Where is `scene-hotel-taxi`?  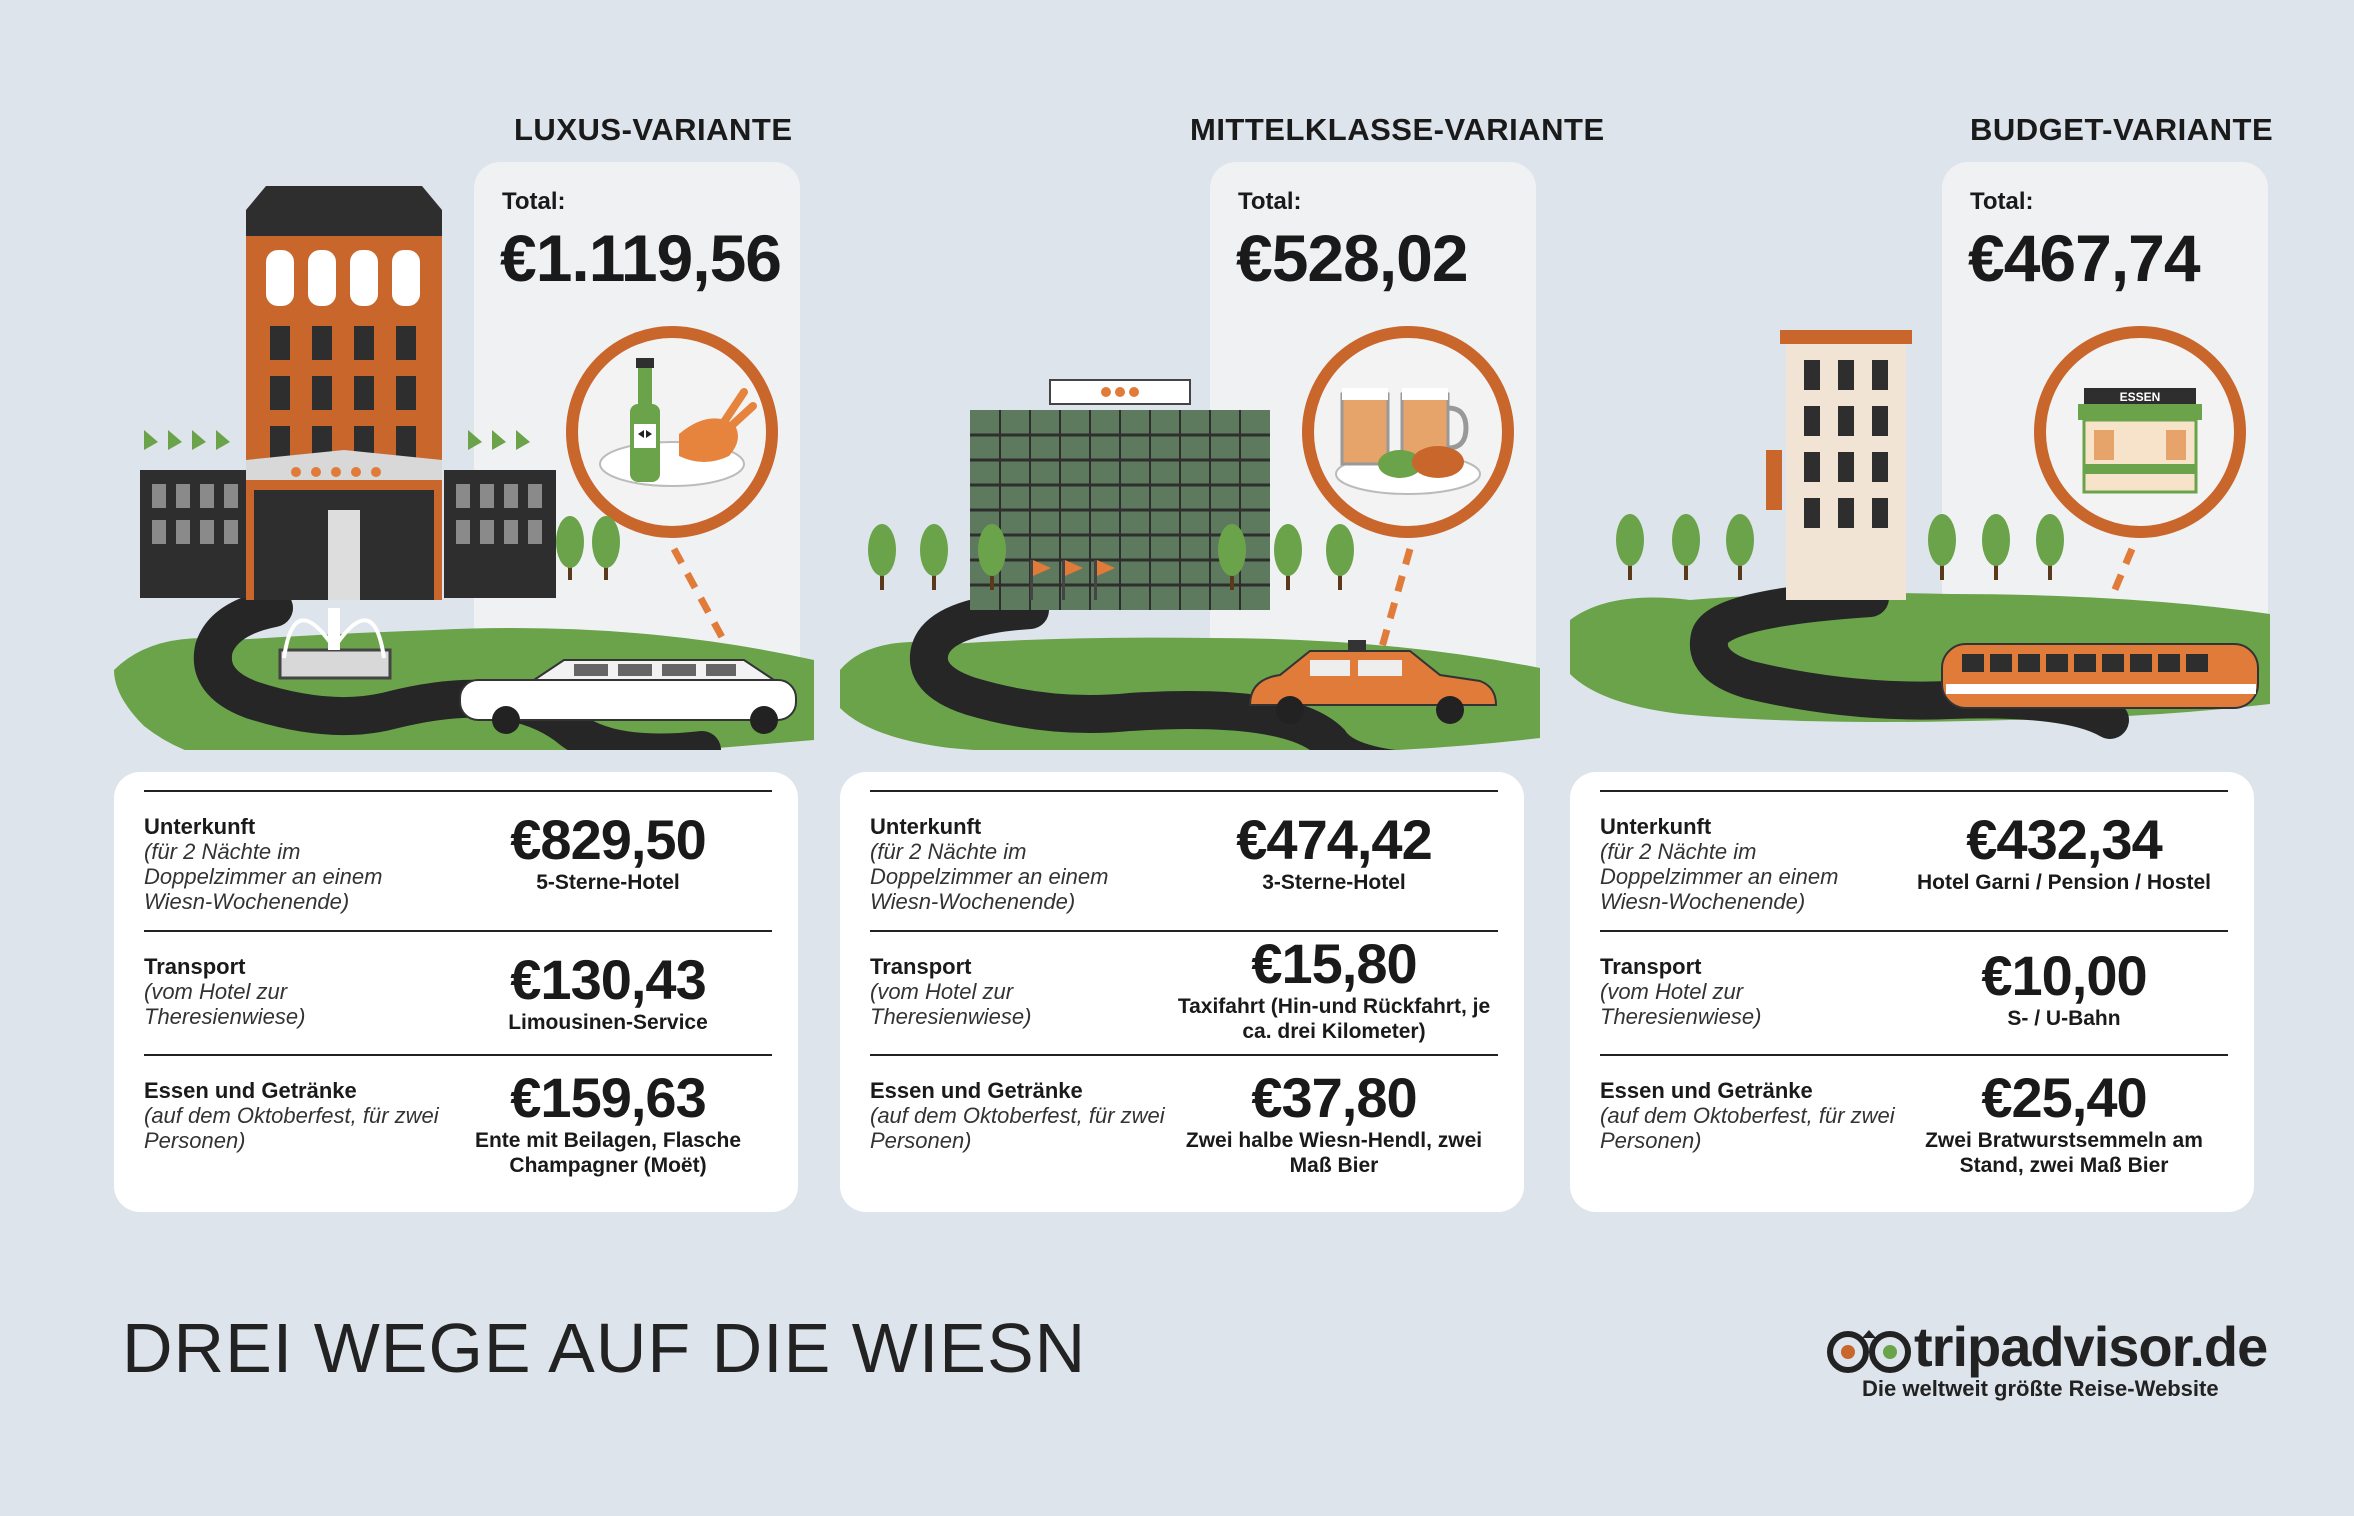 scene-hotel-taxi is located at coordinates (1190, 564).